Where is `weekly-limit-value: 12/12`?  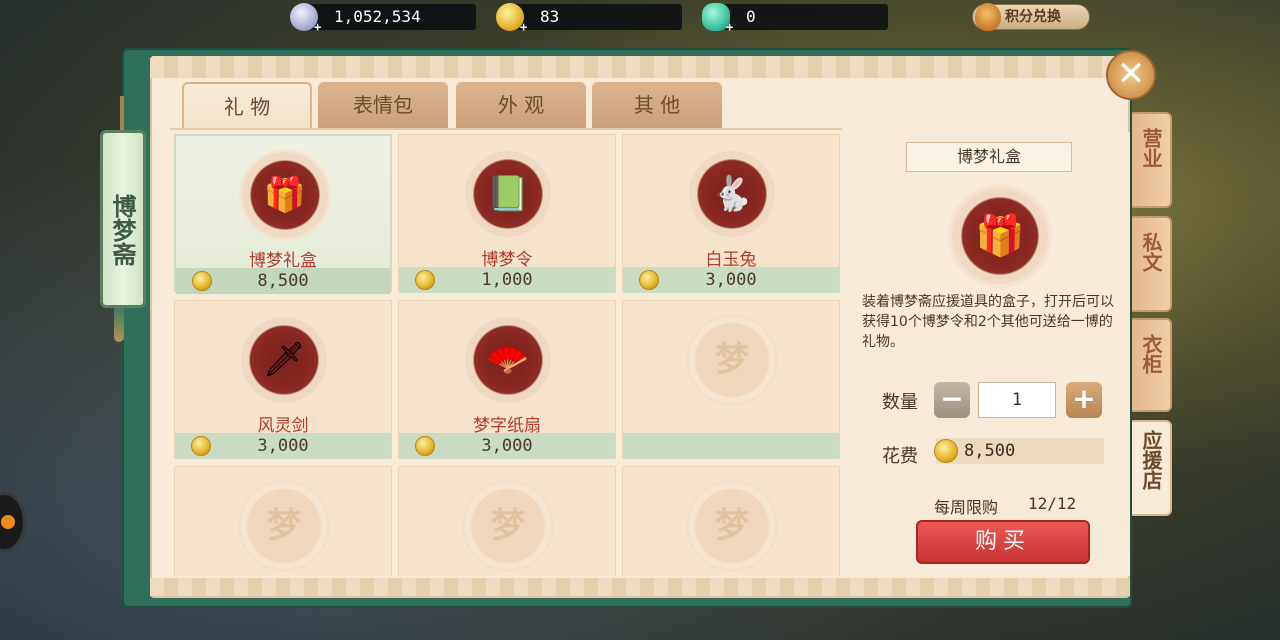 weekly-limit-value: 12/12 is located at coordinates (1052, 503).